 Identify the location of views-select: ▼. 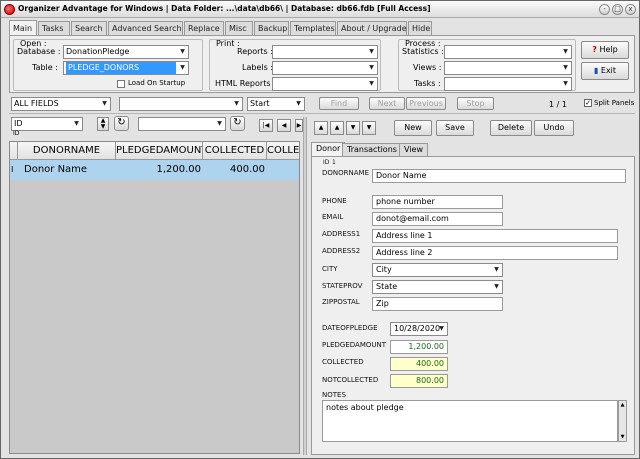
(508, 68).